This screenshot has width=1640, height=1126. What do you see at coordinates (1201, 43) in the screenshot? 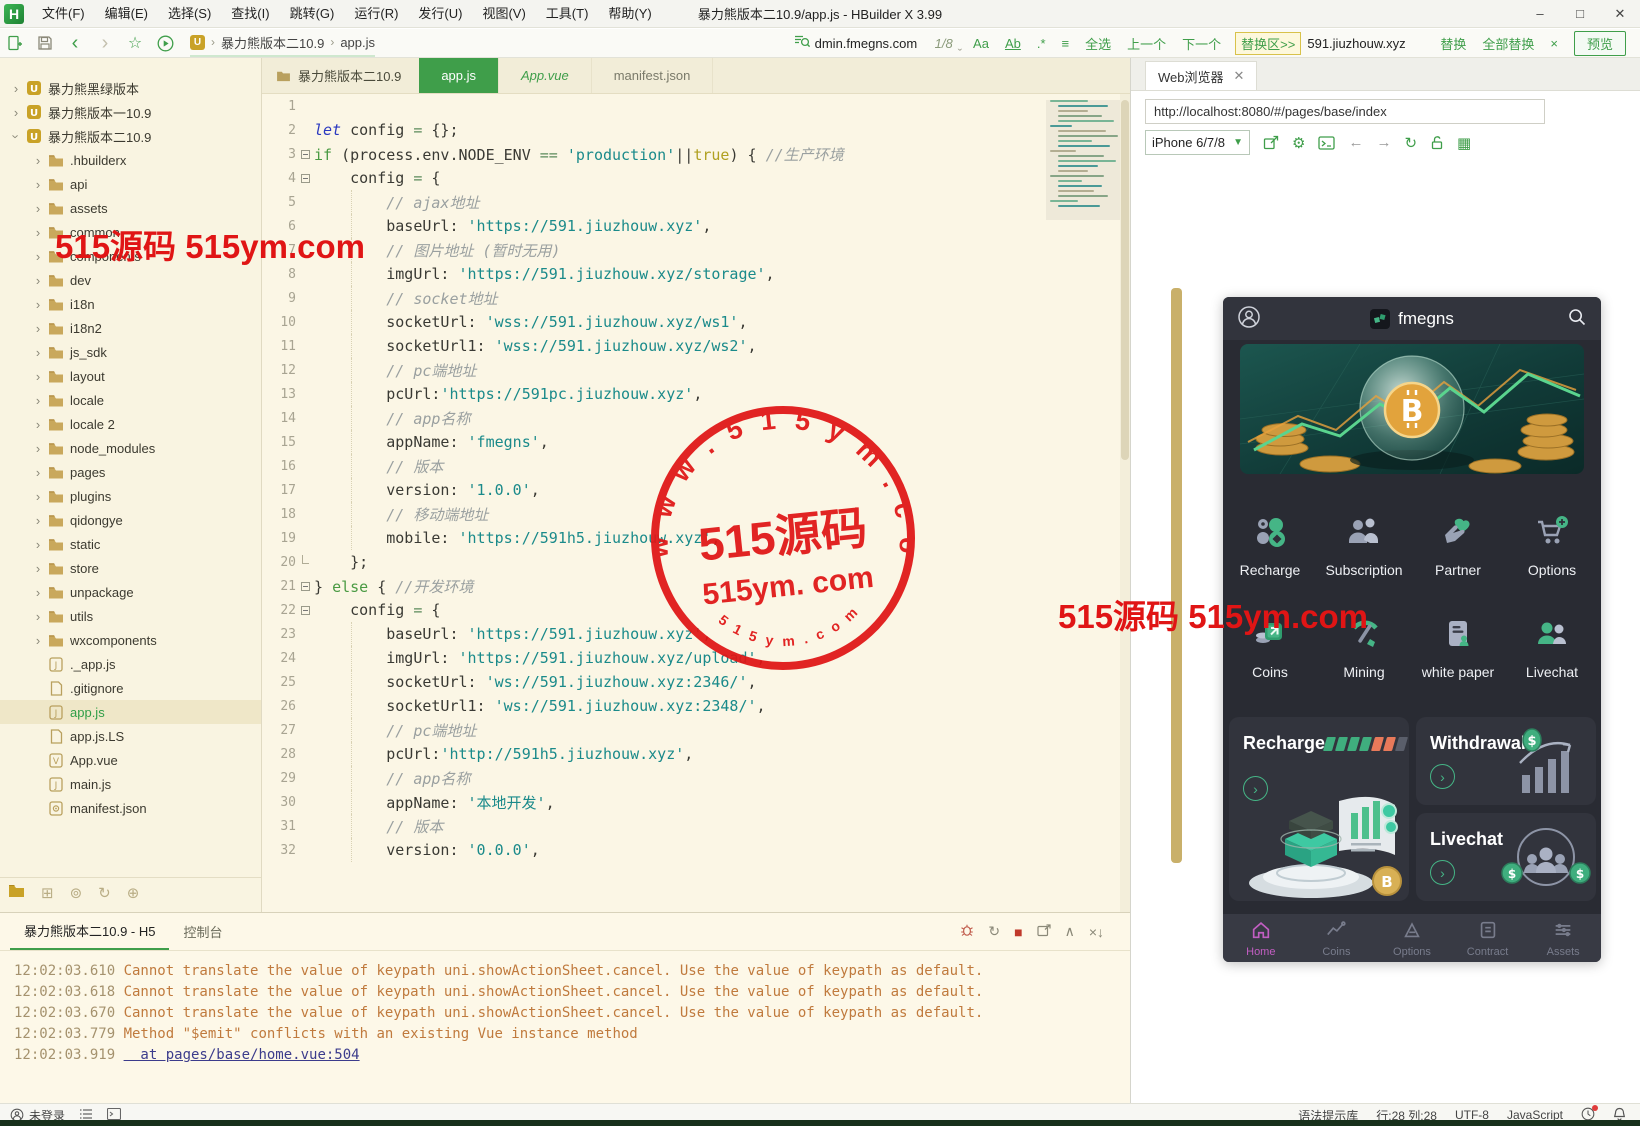
I see `next-match-button: 下一个` at bounding box center [1201, 43].